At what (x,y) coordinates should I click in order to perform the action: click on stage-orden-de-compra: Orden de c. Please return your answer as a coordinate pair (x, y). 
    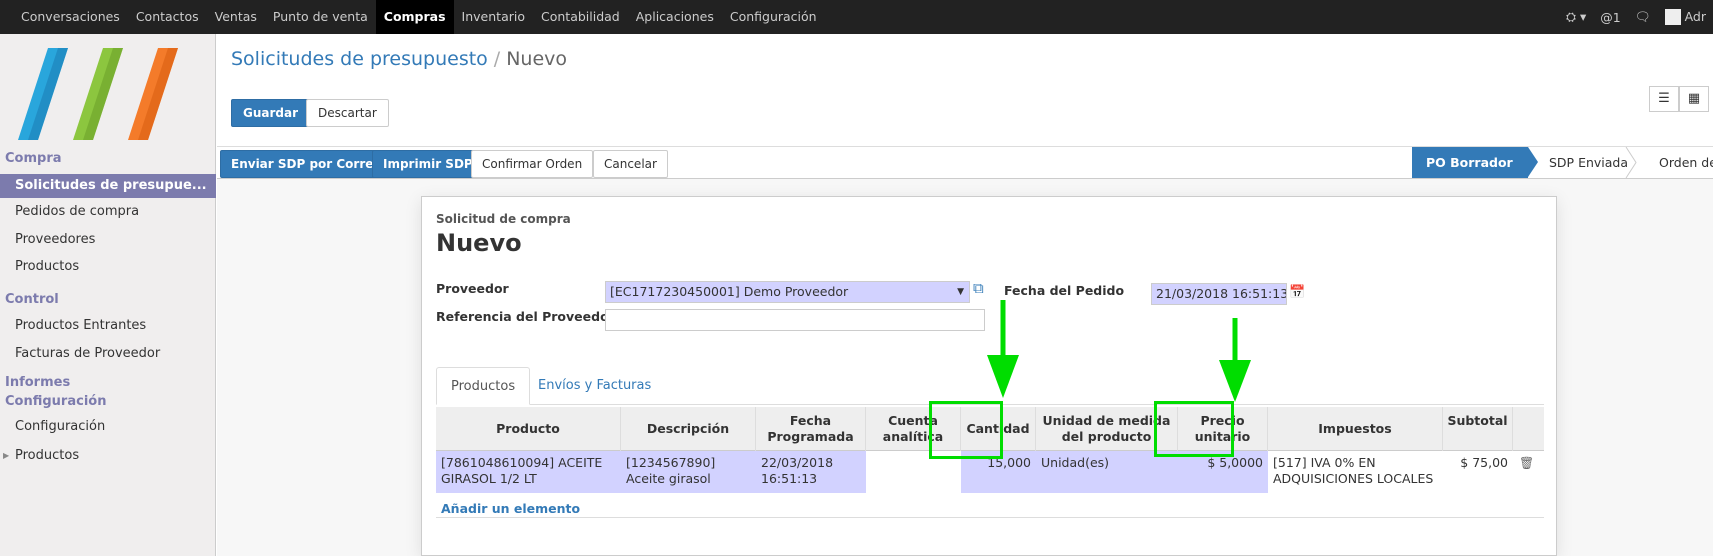
    Looking at the image, I should click on (1679, 162).